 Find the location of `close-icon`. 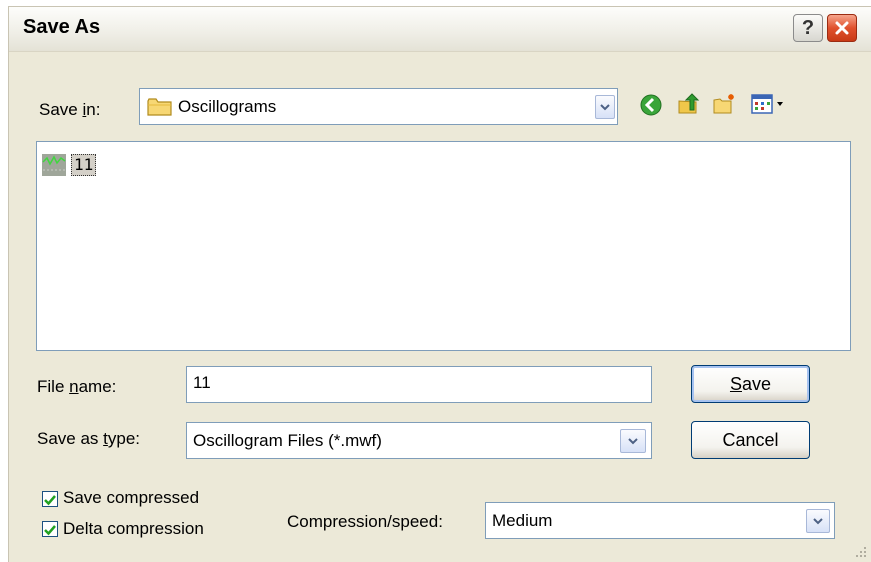

close-icon is located at coordinates (842, 28).